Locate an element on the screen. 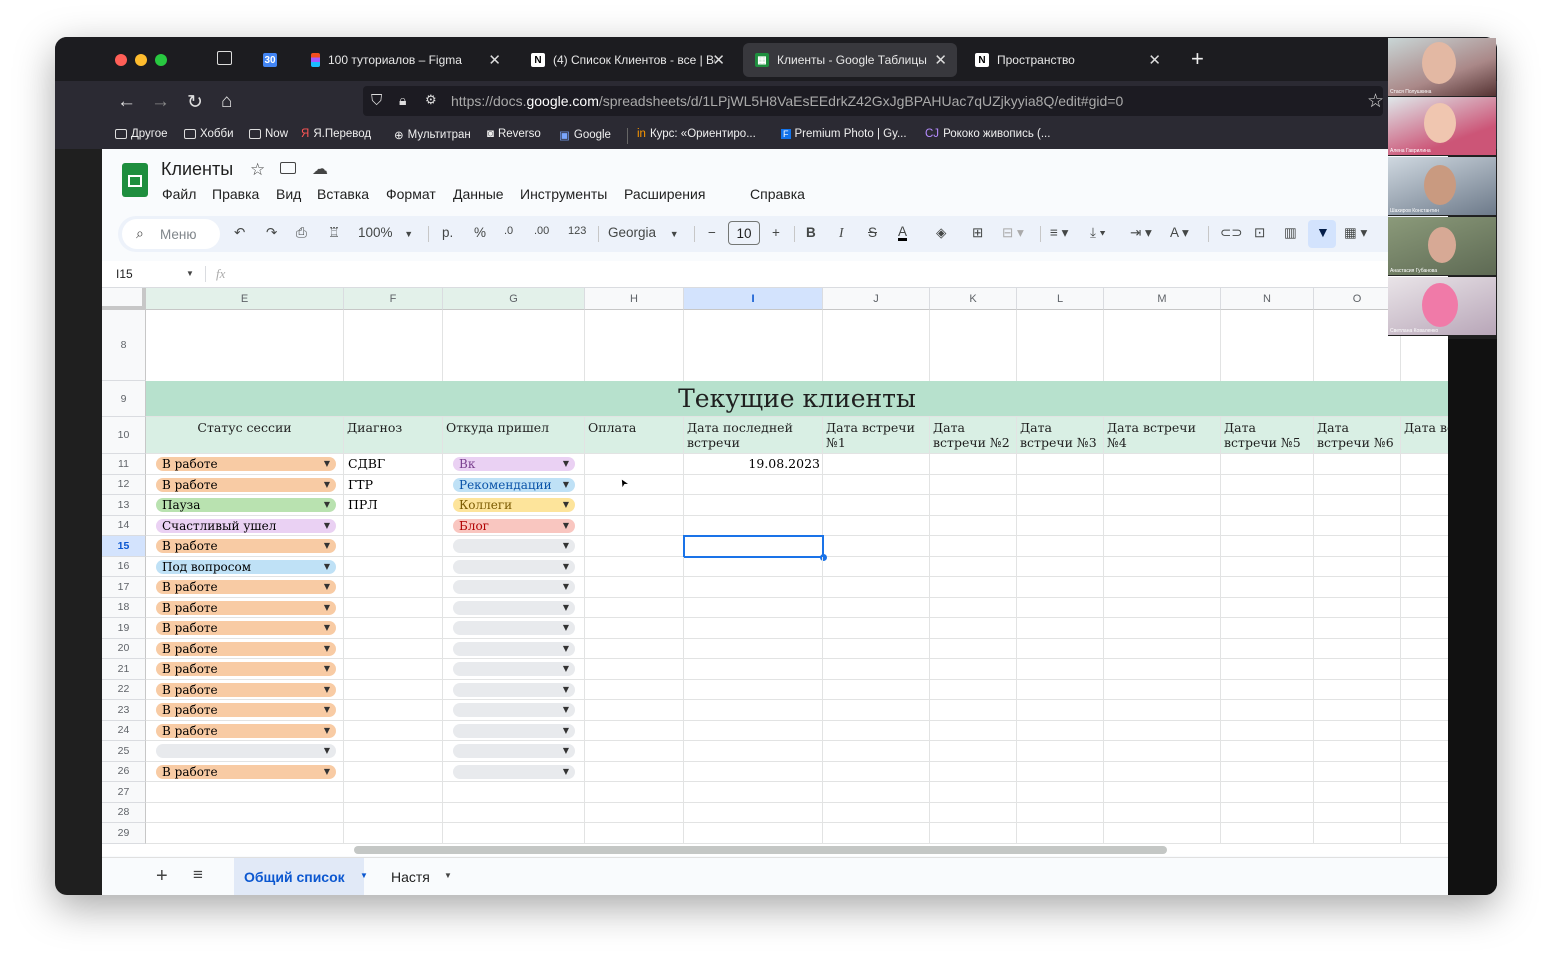  column-header: G is located at coordinates (514, 299).